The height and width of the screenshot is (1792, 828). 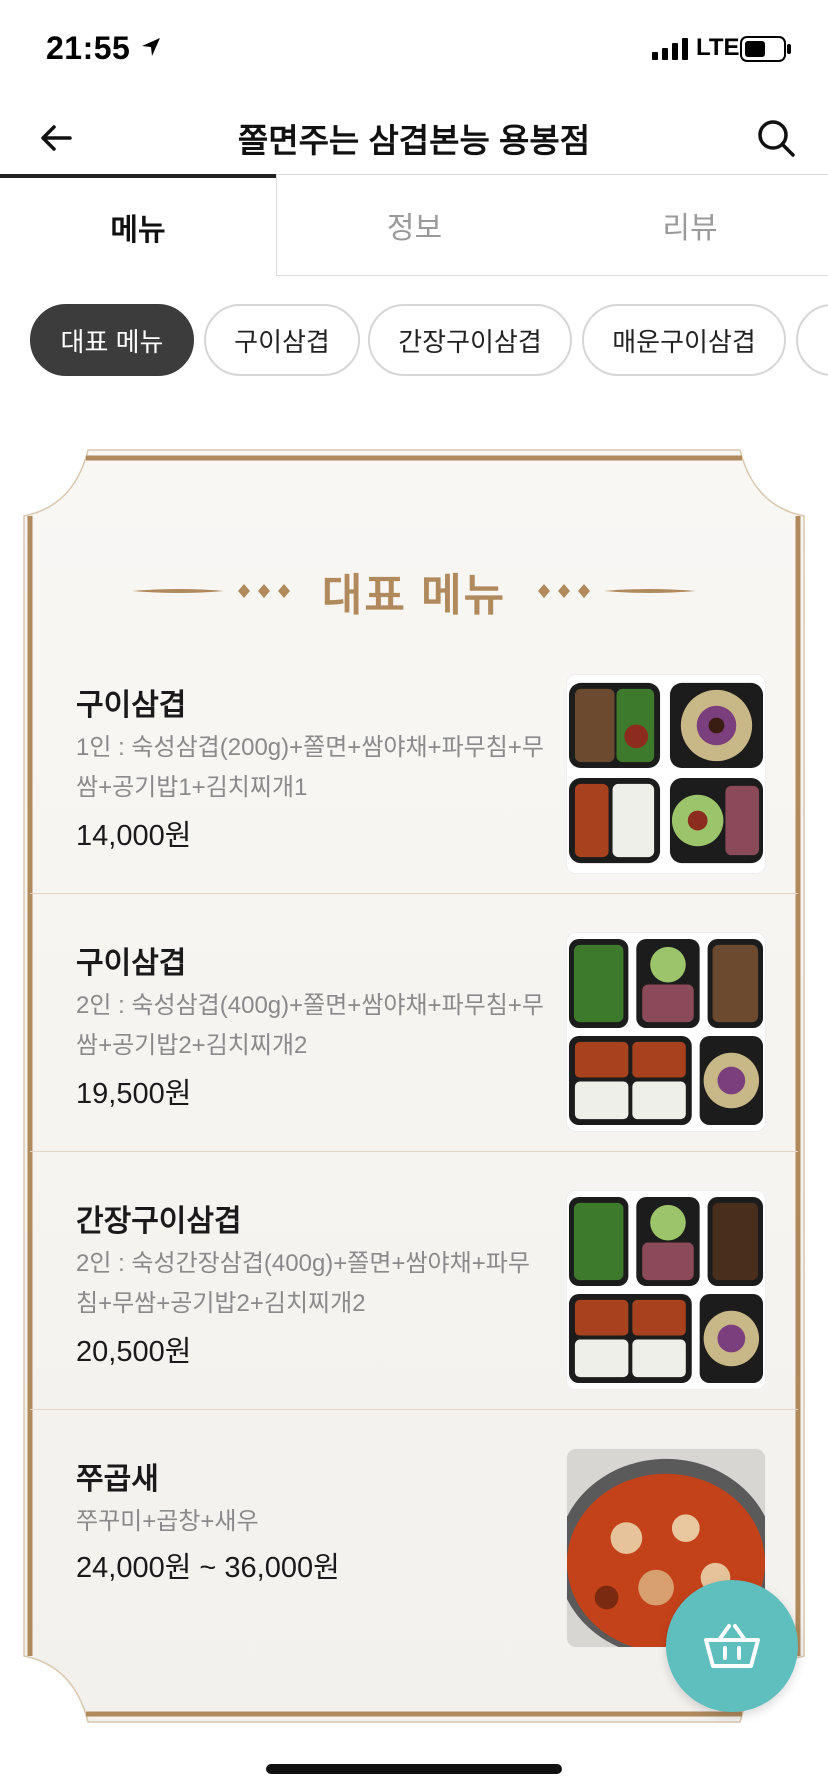 What do you see at coordinates (167, 1521) in the screenshot?
I see `menu-item-description: 쭈꾸미+곱창+새우` at bounding box center [167, 1521].